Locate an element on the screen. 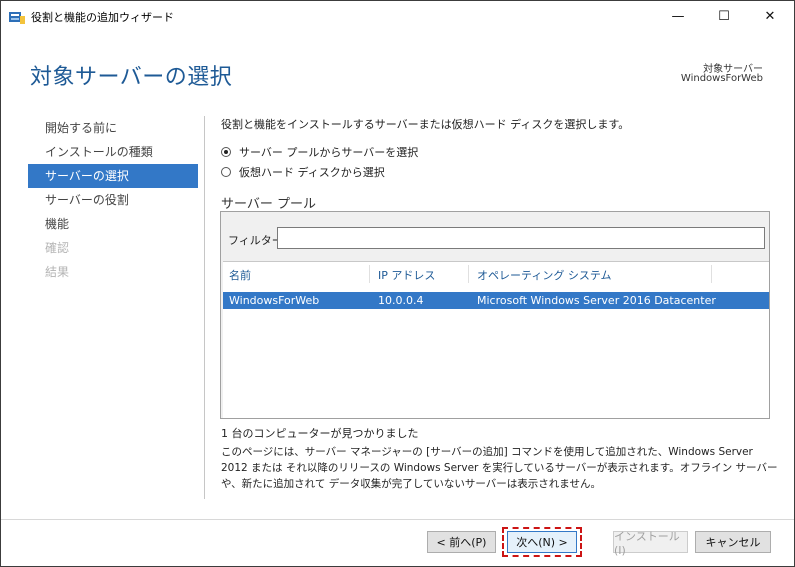 The image size is (795, 567). found-count-text: 1 台のコンピューターが見つかりました is located at coordinates (320, 433).